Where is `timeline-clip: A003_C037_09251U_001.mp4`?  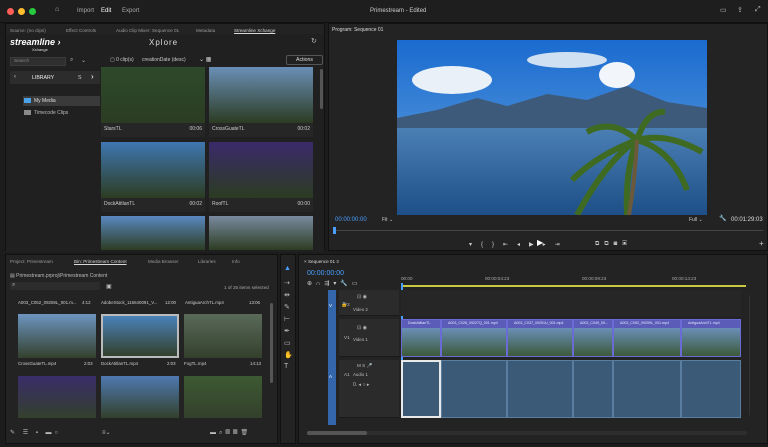 timeline-clip: A003_C037_09251U_001.mp4 is located at coordinates (540, 338).